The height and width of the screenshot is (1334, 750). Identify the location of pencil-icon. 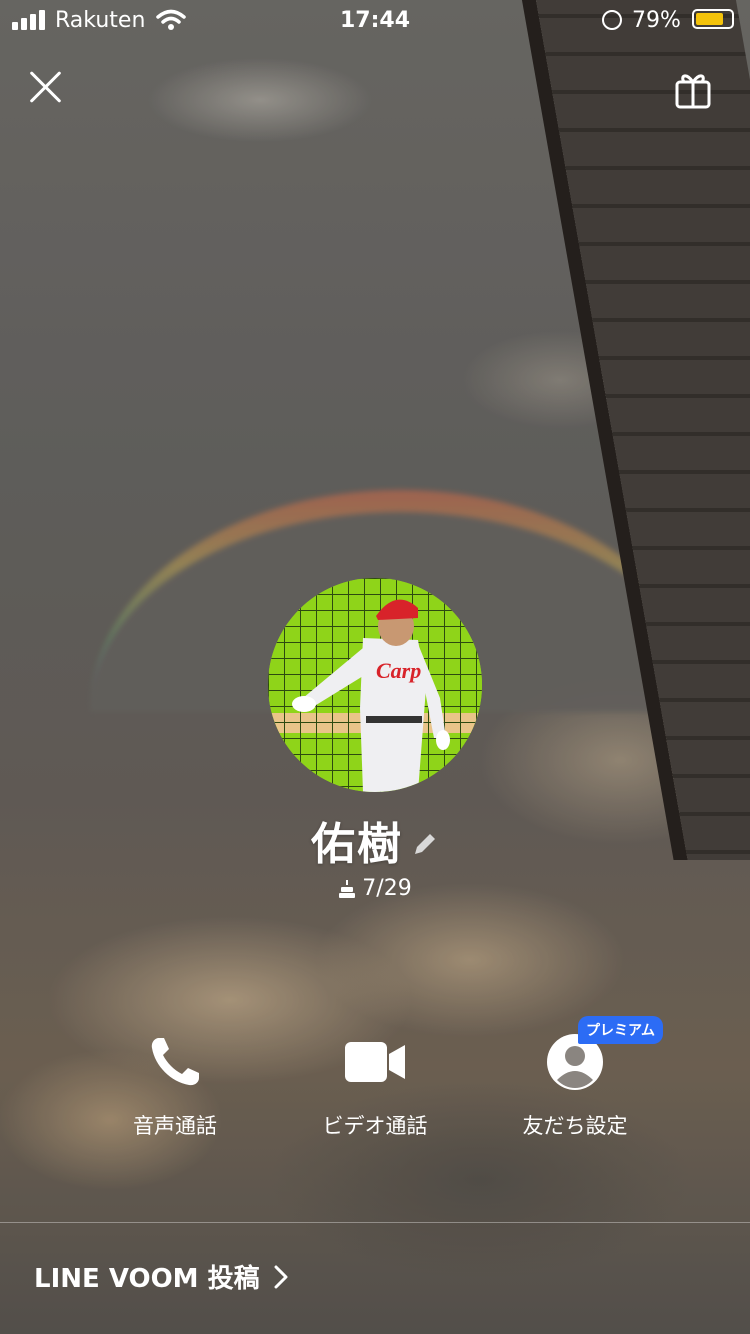
(425, 844).